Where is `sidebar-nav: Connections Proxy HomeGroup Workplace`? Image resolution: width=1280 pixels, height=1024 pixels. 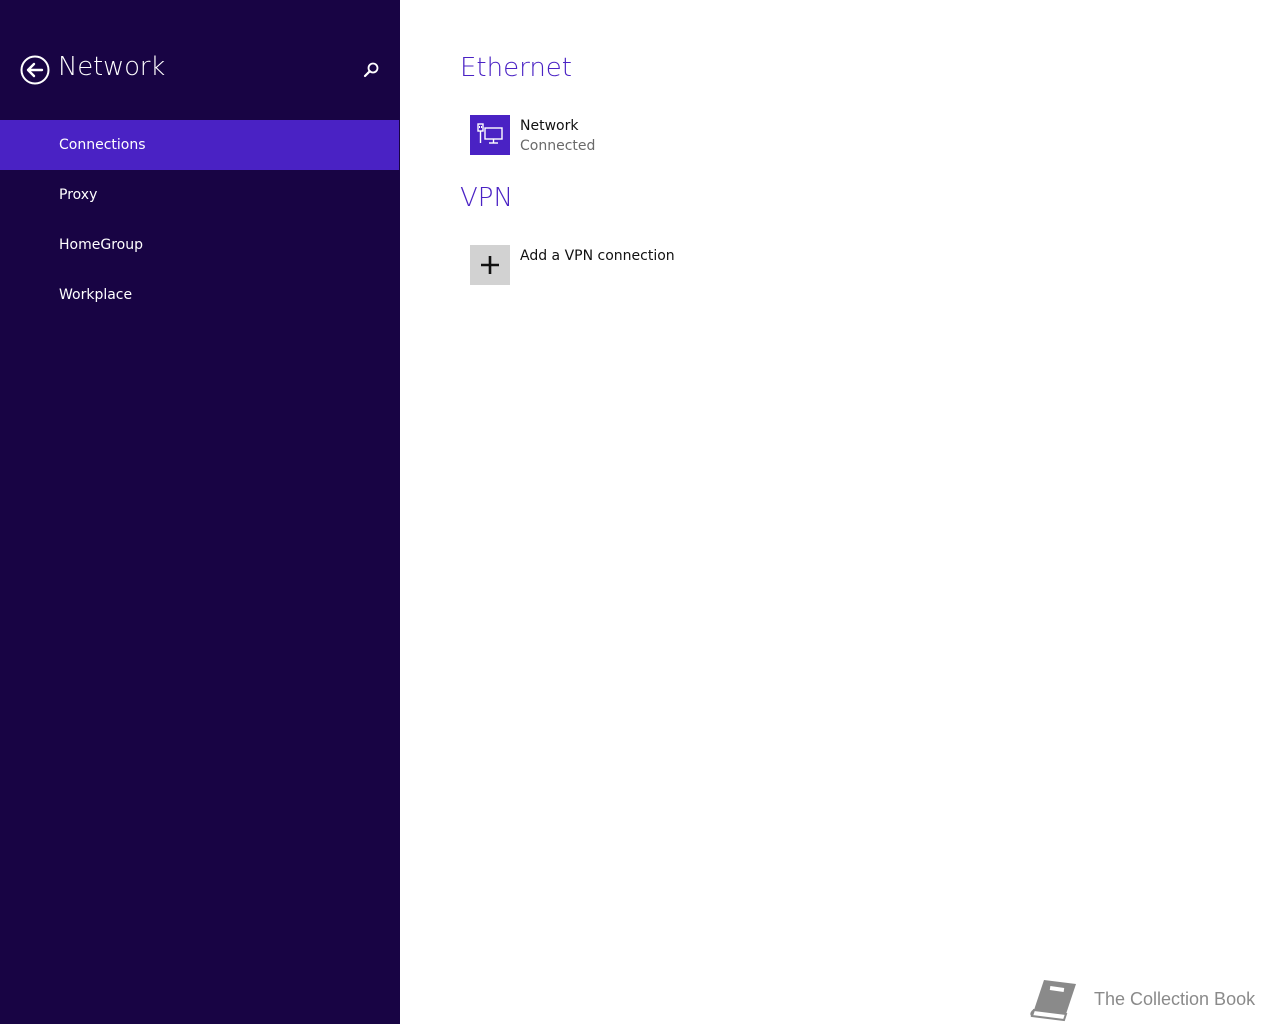
sidebar-nav: Connections Proxy HomeGroup Workplace is located at coordinates (200, 220).